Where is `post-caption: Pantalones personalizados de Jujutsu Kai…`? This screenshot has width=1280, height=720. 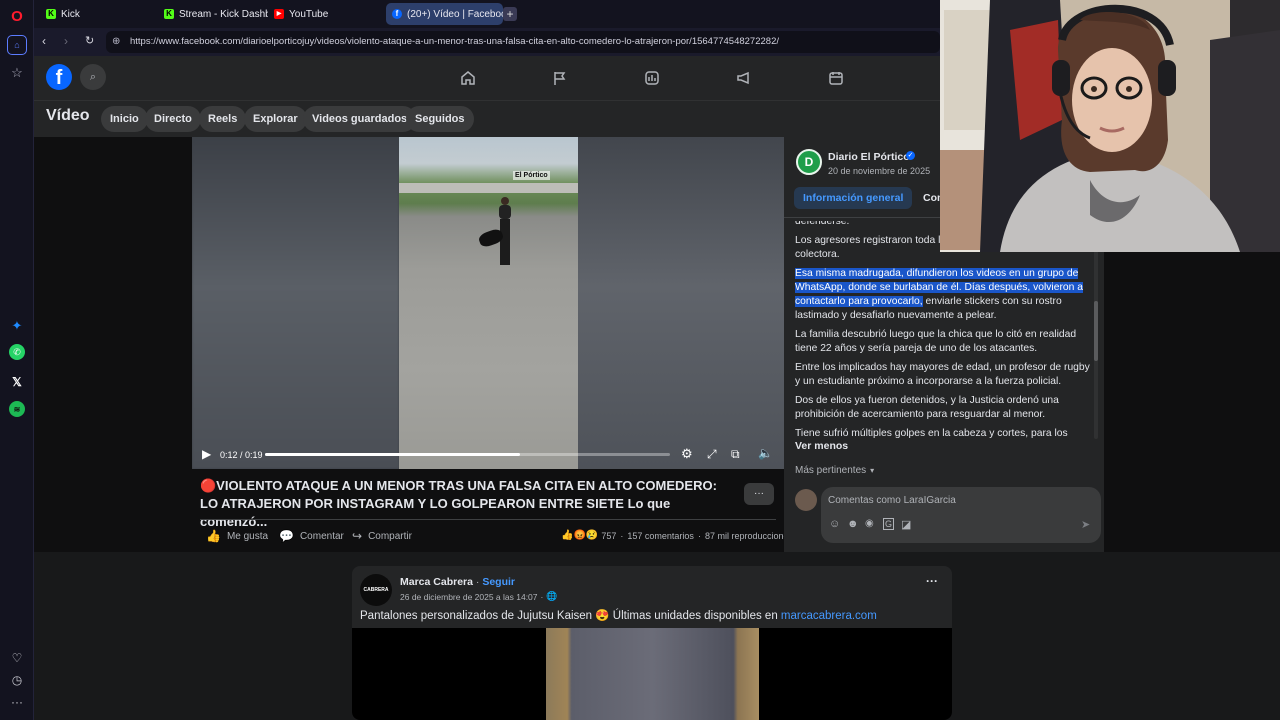
post-caption: Pantalones personalizados de Jujutsu Kai… is located at coordinates (570, 616).